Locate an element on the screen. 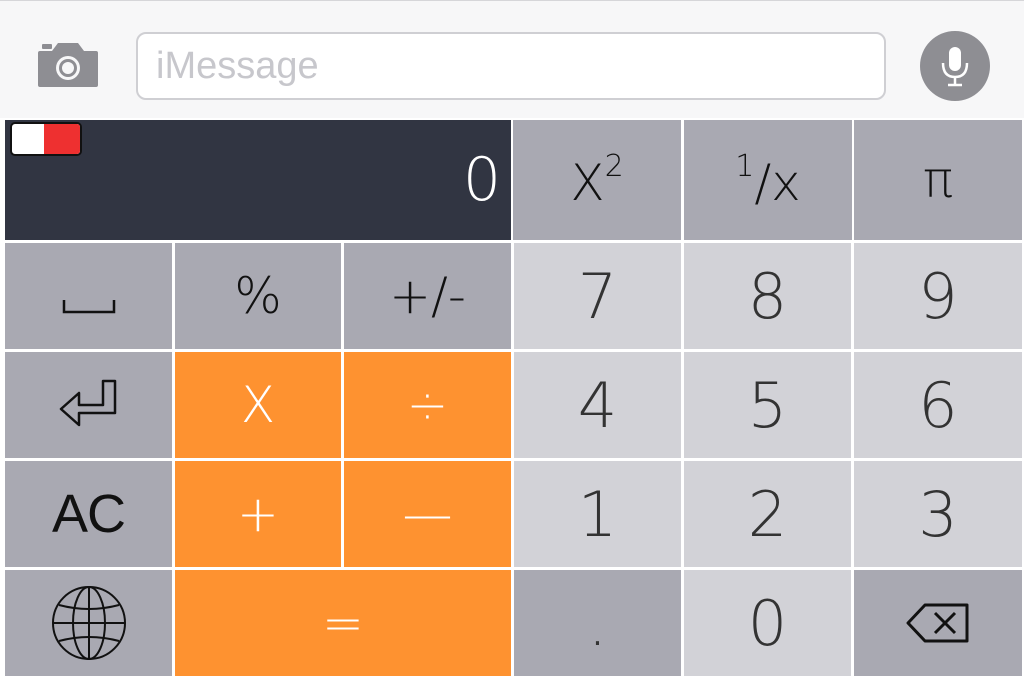  key-1: 1 is located at coordinates (597, 514).